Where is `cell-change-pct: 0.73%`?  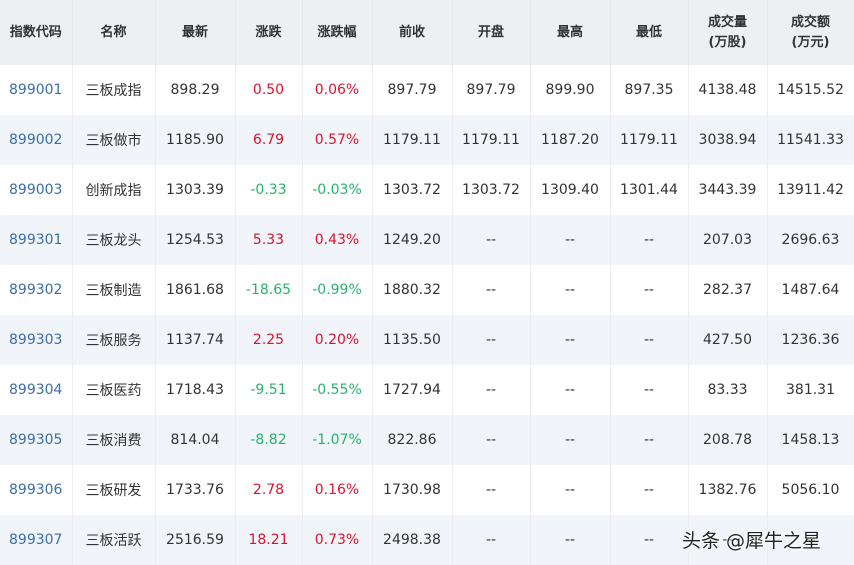
cell-change-pct: 0.73% is located at coordinates (337, 540).